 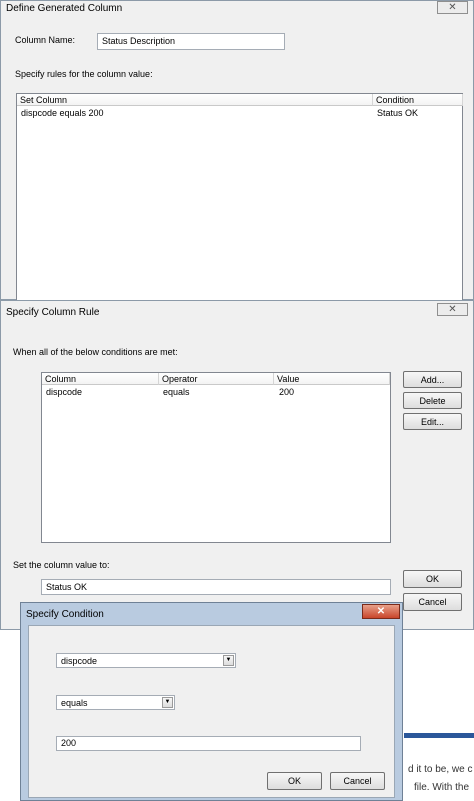 I want to click on set-value-label: Set the column value to:, so click(x=61, y=565).